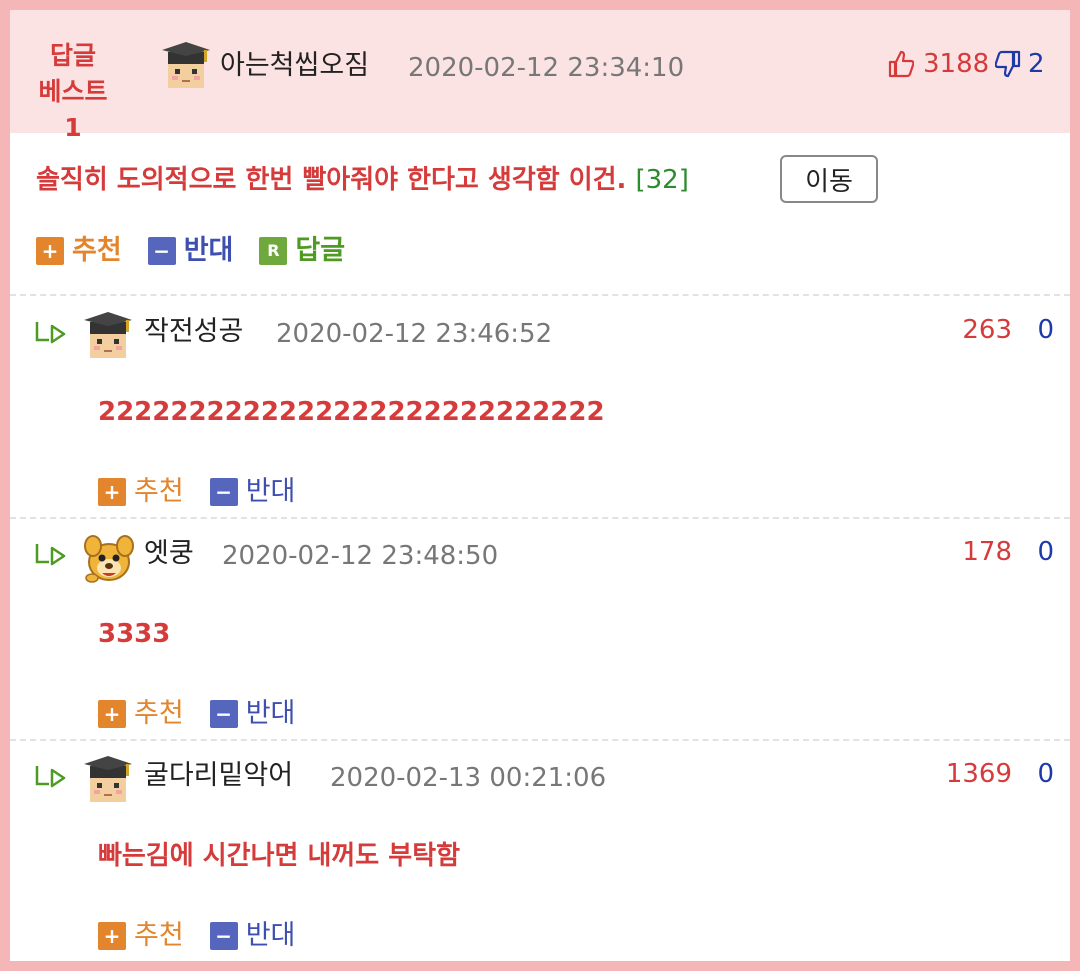  I want to click on reply-r-icon: R, so click(273, 251).